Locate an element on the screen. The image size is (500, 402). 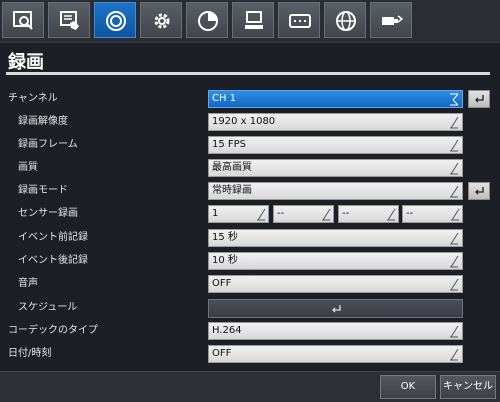
datetime-label: 日付/時刻 is located at coordinates (30, 353).